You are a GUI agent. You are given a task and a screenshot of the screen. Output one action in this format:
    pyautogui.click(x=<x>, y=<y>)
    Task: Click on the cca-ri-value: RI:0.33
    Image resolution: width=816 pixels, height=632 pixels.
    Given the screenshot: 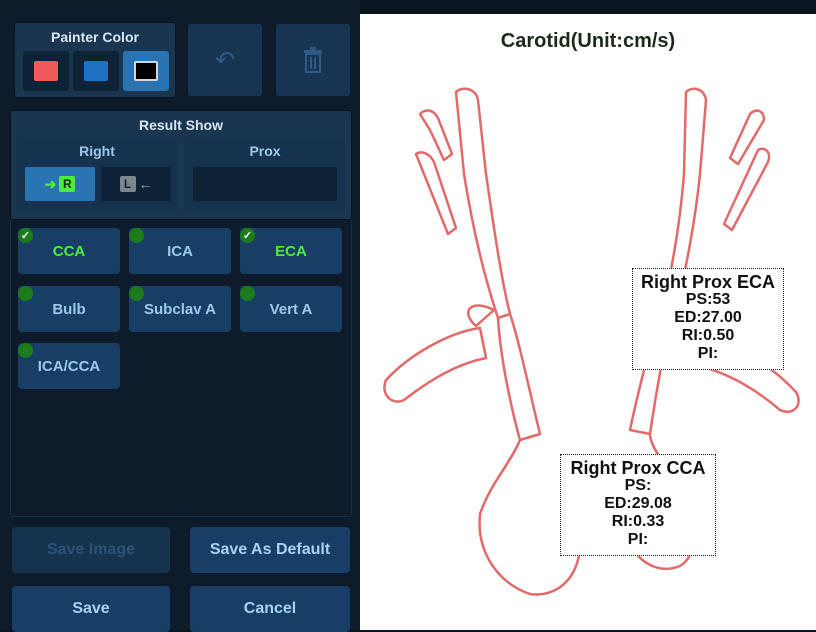 What is the action you would take?
    pyautogui.click(x=638, y=521)
    